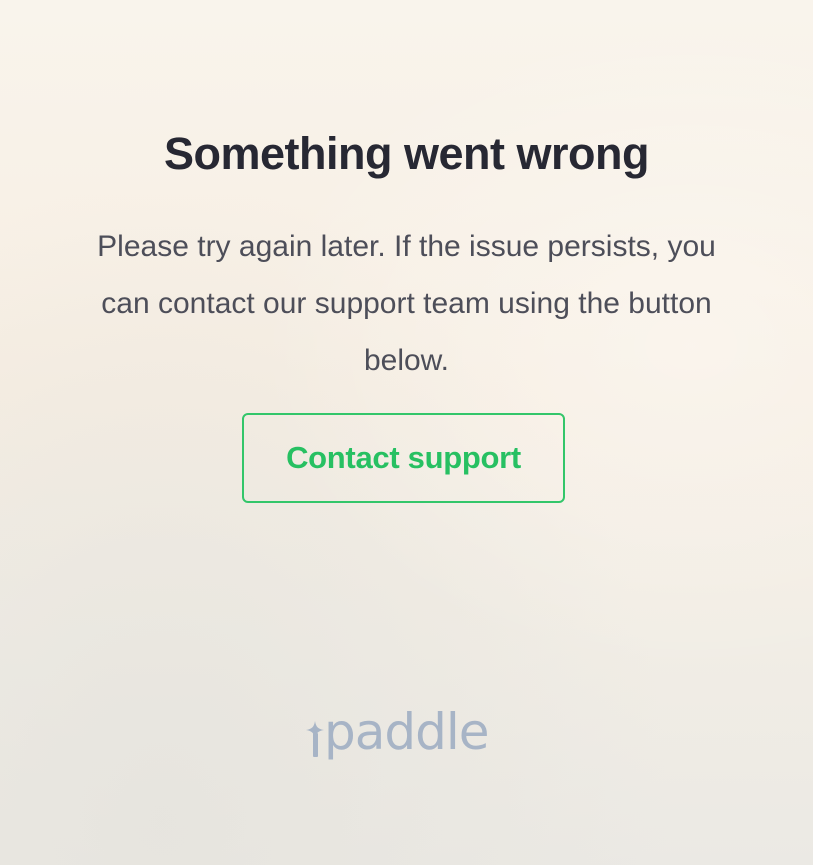 This screenshot has height=865, width=813. What do you see at coordinates (403, 458) in the screenshot?
I see `contact-support-button: Contact support` at bounding box center [403, 458].